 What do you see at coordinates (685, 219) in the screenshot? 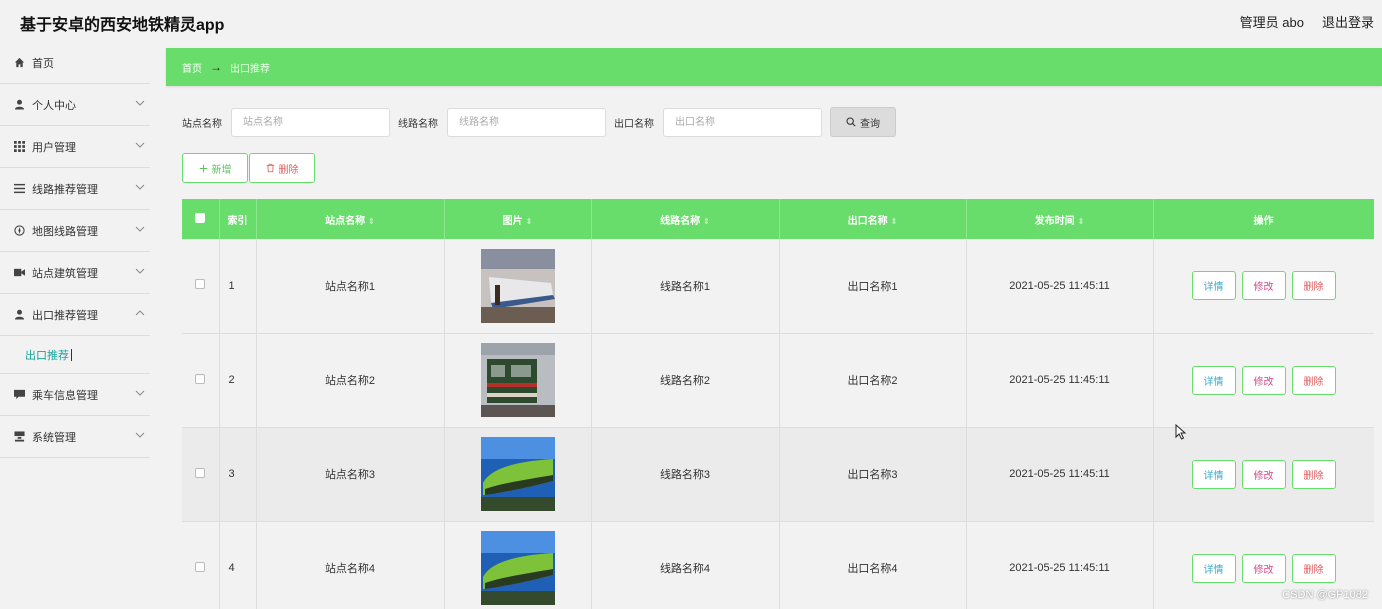
I see `header-line: 线路名称 ⇕` at bounding box center [685, 219].